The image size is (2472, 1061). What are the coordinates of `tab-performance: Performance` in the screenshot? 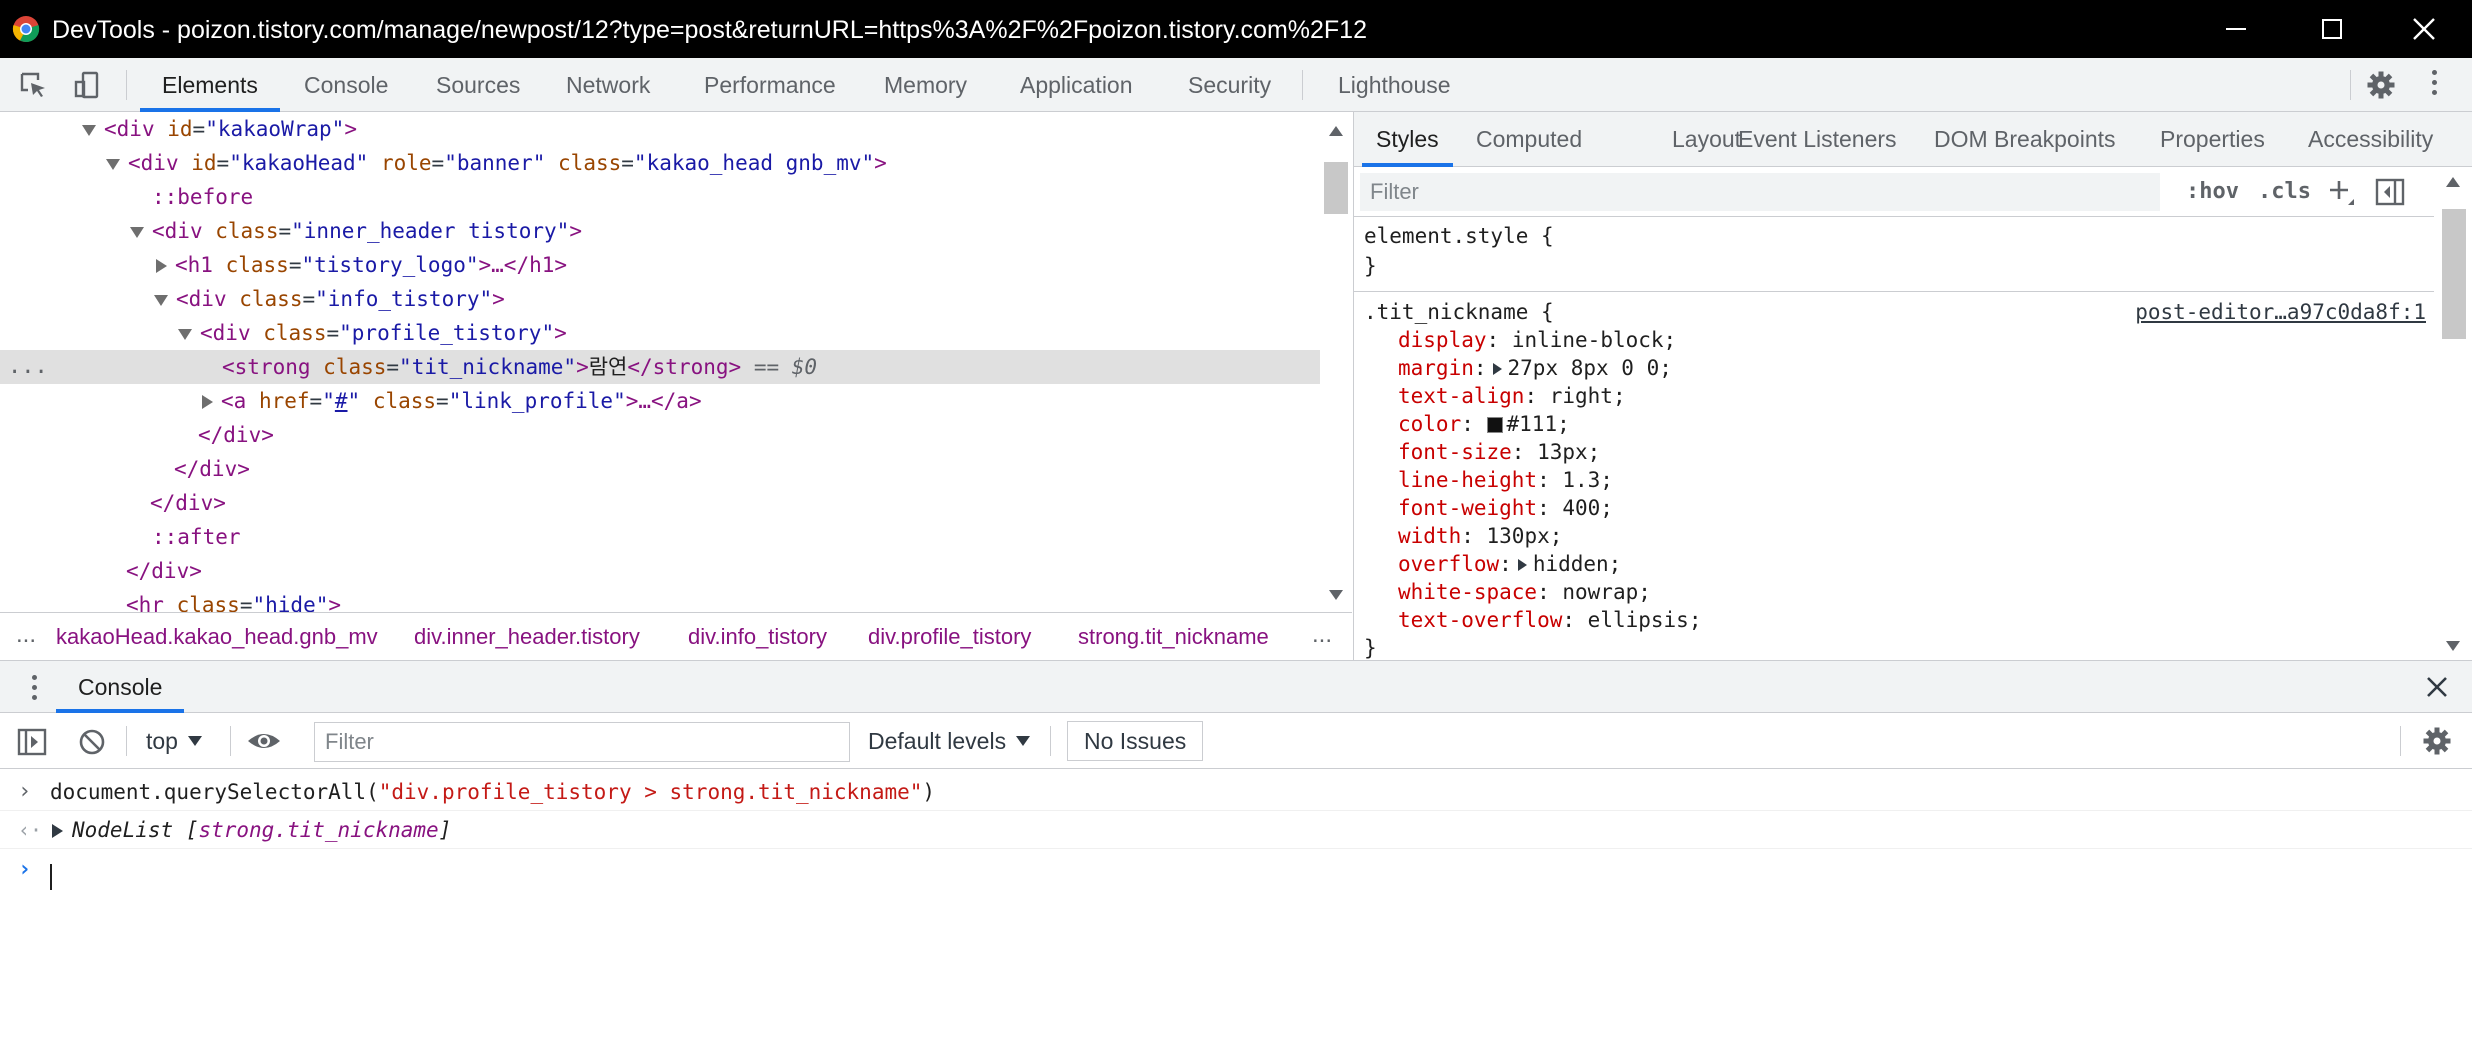 It's located at (770, 85).